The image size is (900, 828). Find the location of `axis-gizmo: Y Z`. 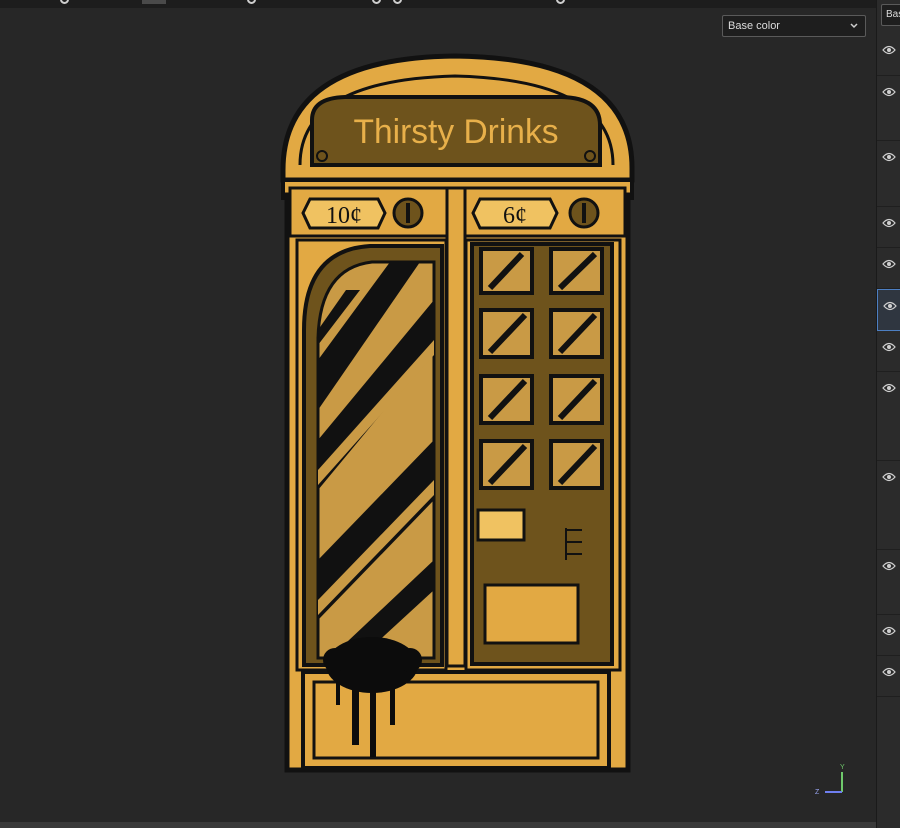

axis-gizmo: Y Z is located at coordinates (832, 782).